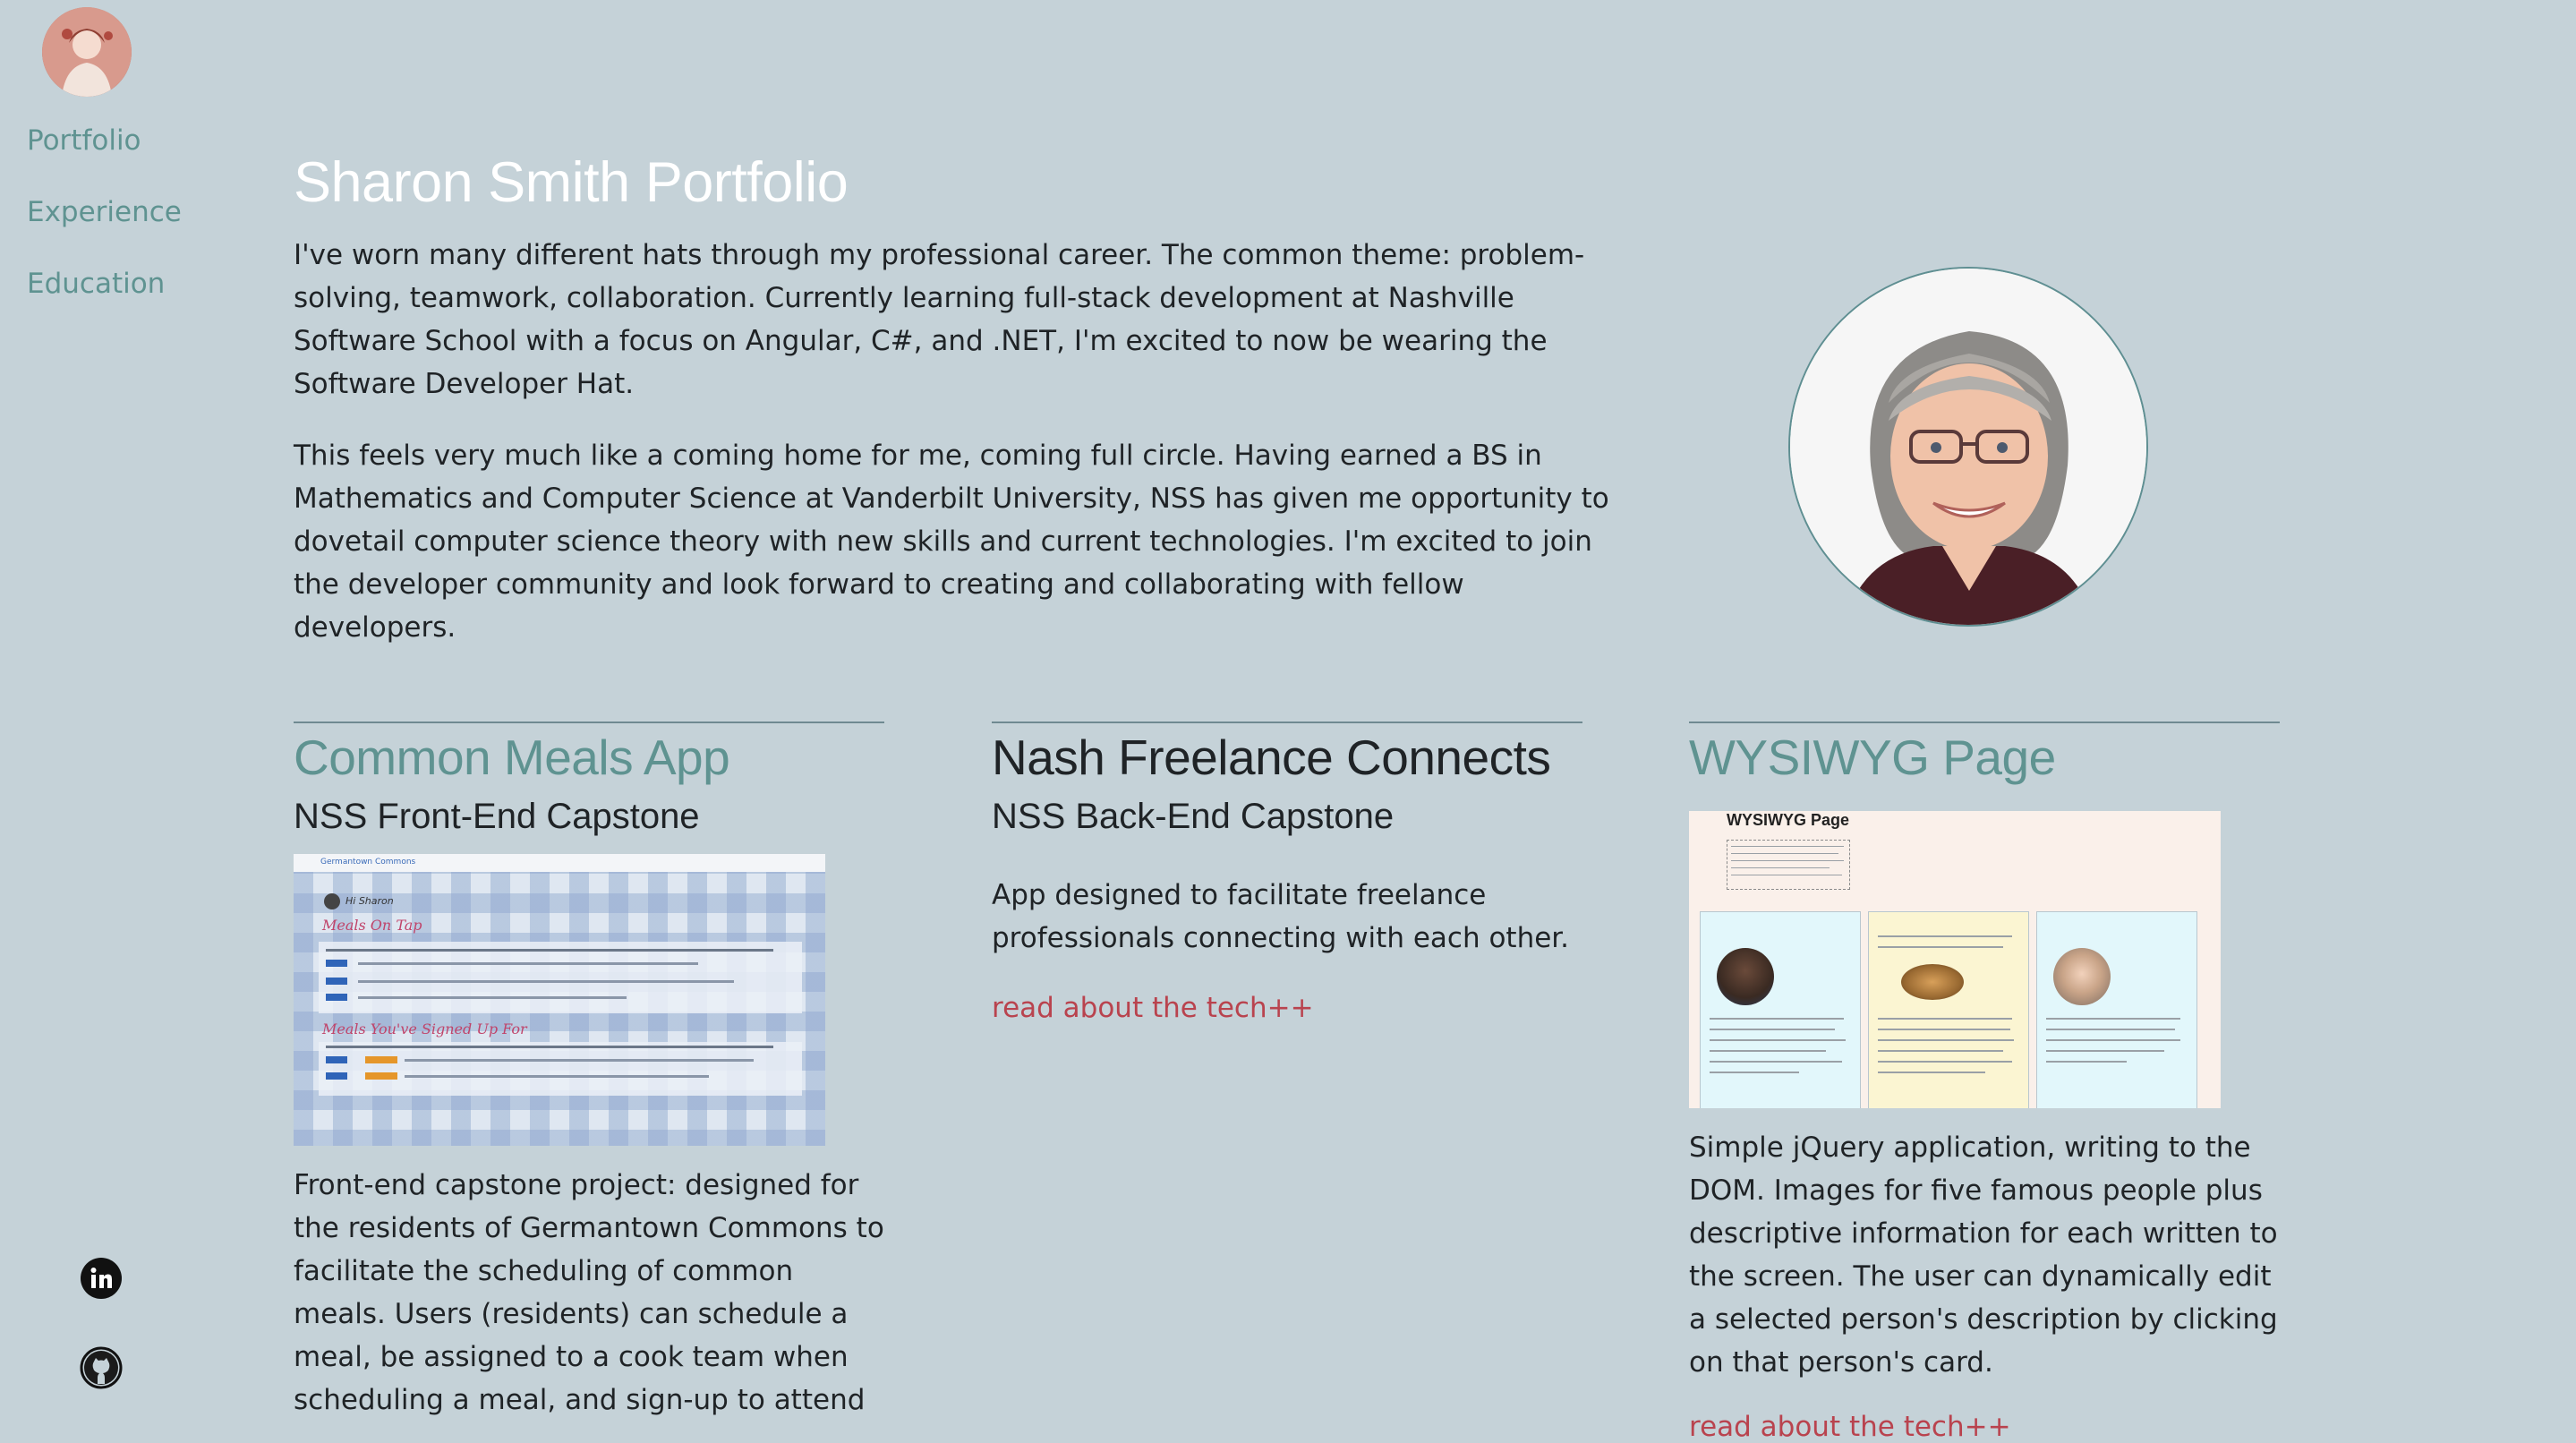 The height and width of the screenshot is (1443, 2576). What do you see at coordinates (512, 757) in the screenshot?
I see `project-title-link: Common Meals App` at bounding box center [512, 757].